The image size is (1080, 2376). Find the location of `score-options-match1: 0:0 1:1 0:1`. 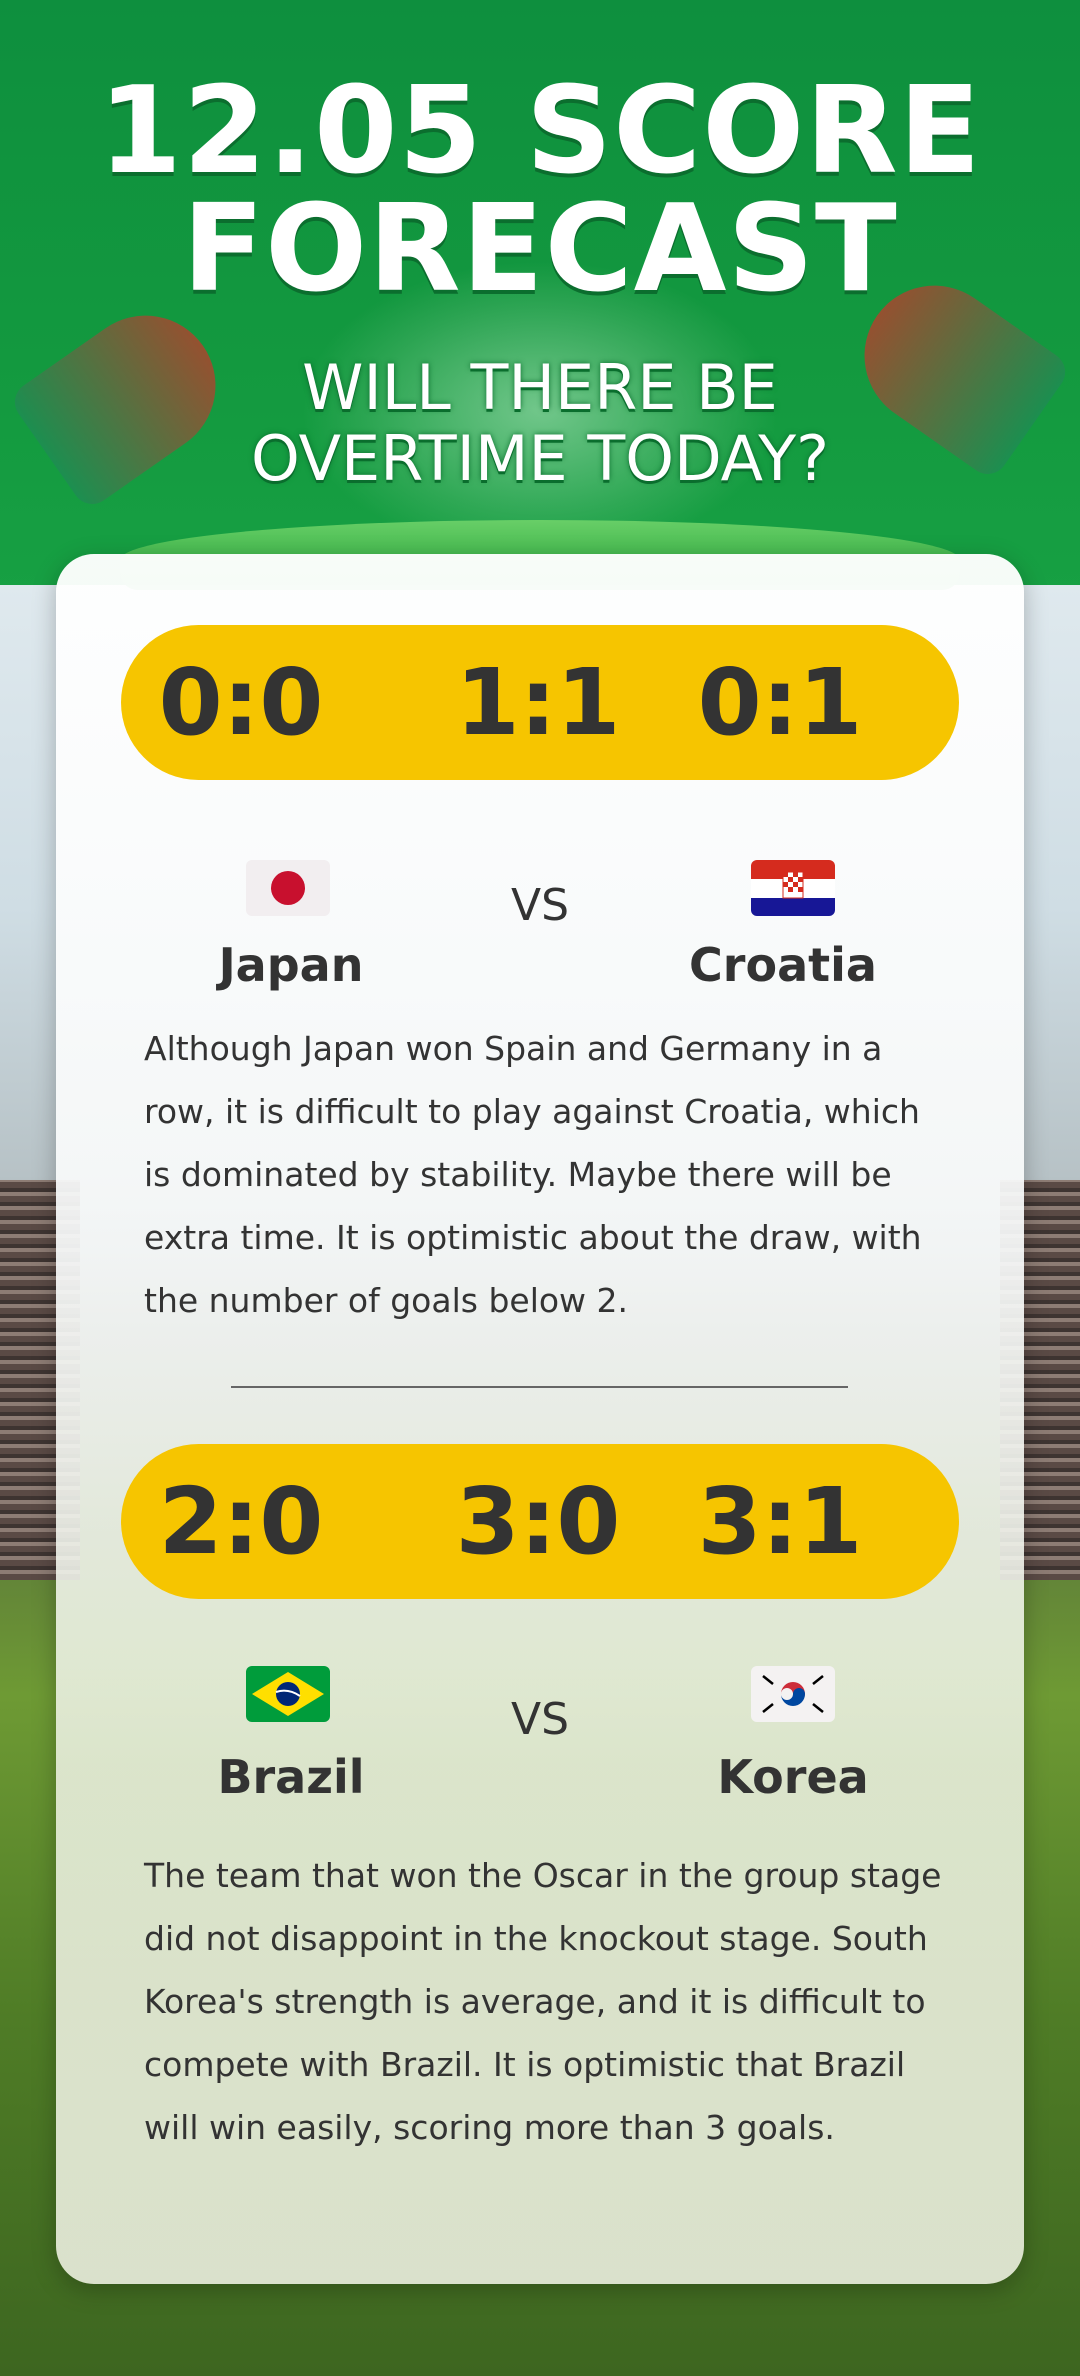

score-options-match1: 0:0 1:1 0:1 is located at coordinates (540, 702).